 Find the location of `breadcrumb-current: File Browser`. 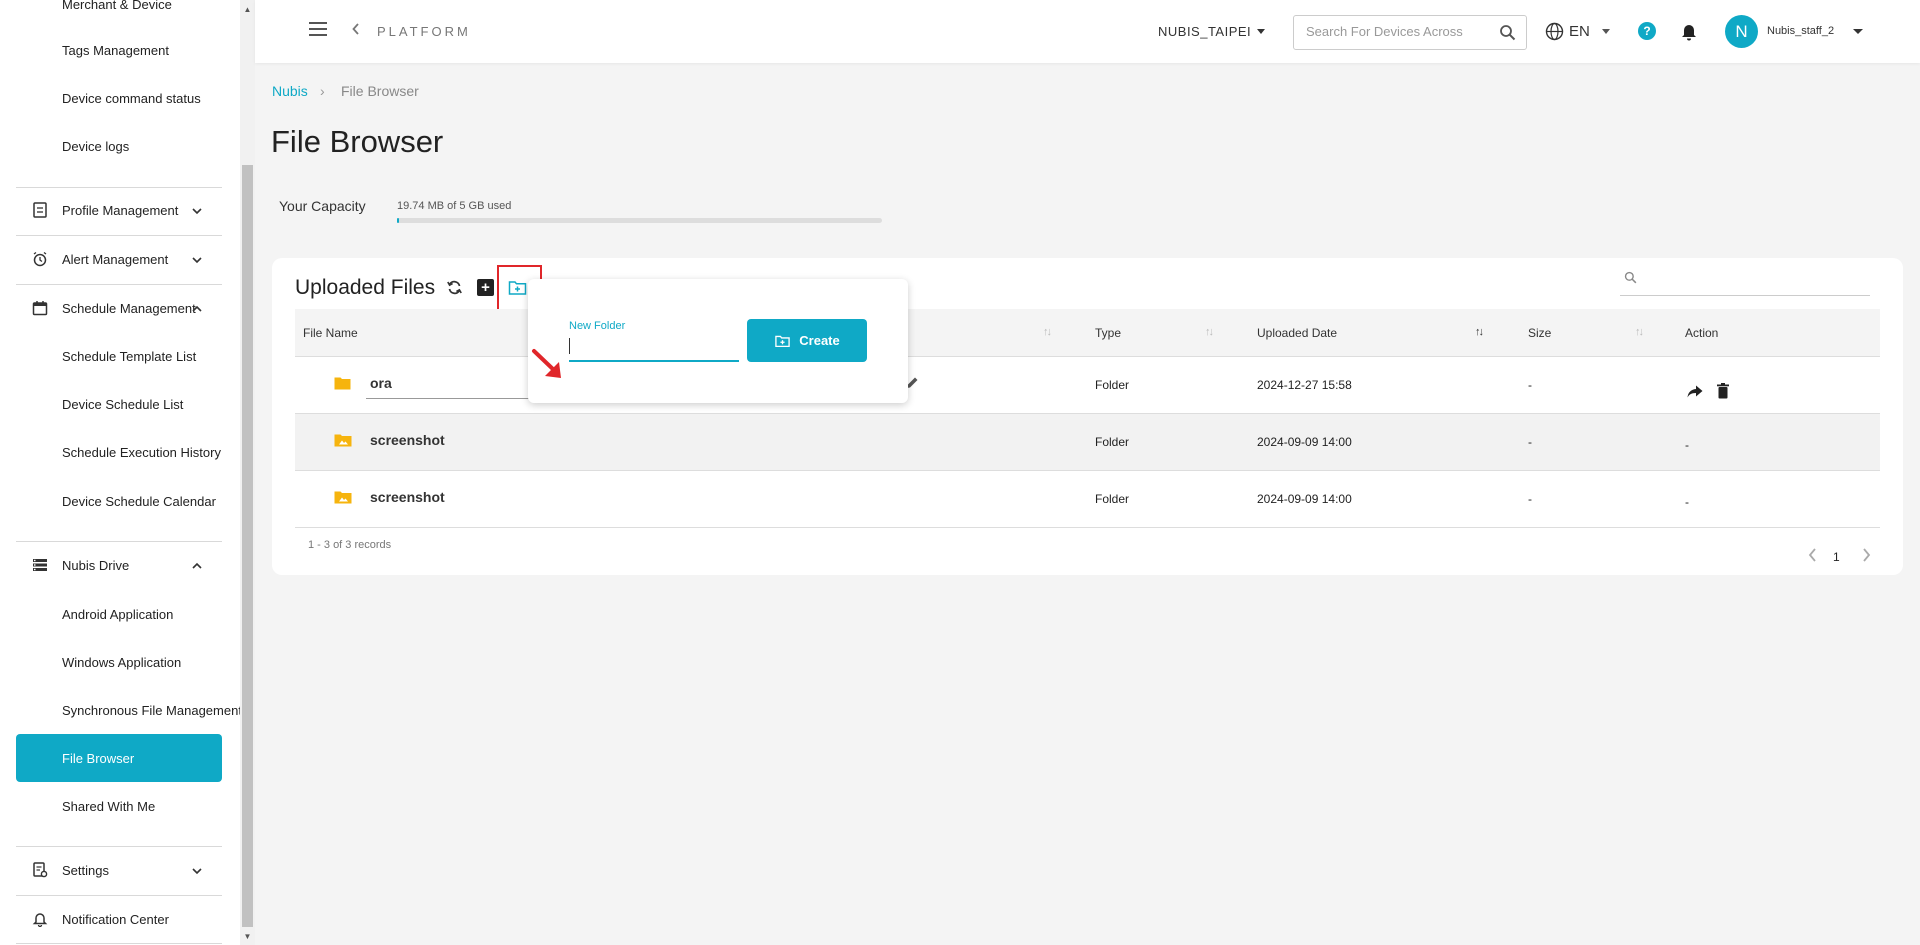

breadcrumb-current: File Browser is located at coordinates (380, 91).